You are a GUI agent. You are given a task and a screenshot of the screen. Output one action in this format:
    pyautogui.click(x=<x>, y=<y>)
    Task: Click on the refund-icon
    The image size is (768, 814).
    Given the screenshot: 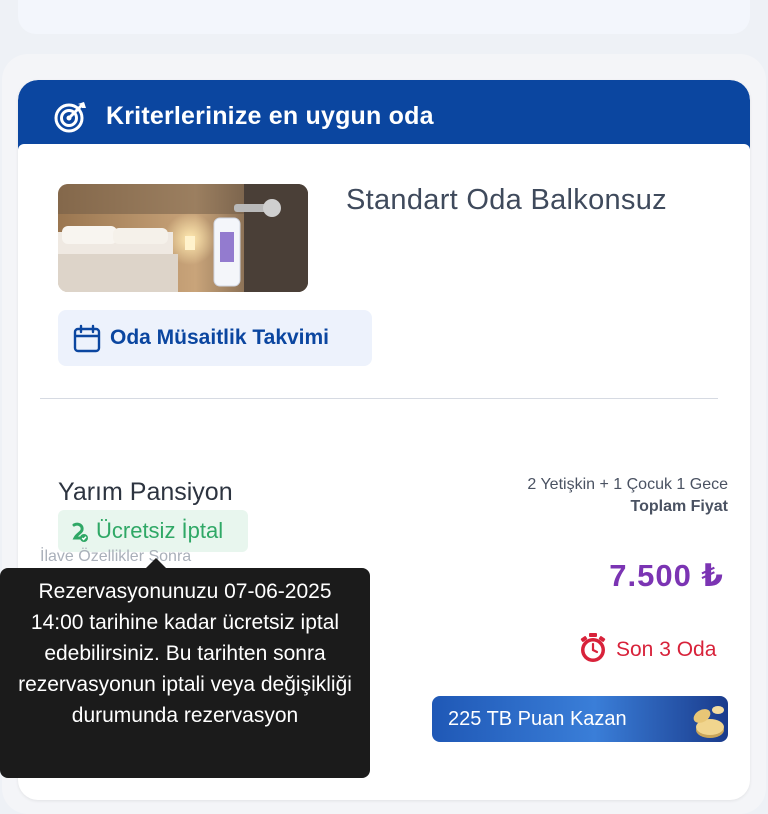 What is the action you would take?
    pyautogui.click(x=80, y=532)
    